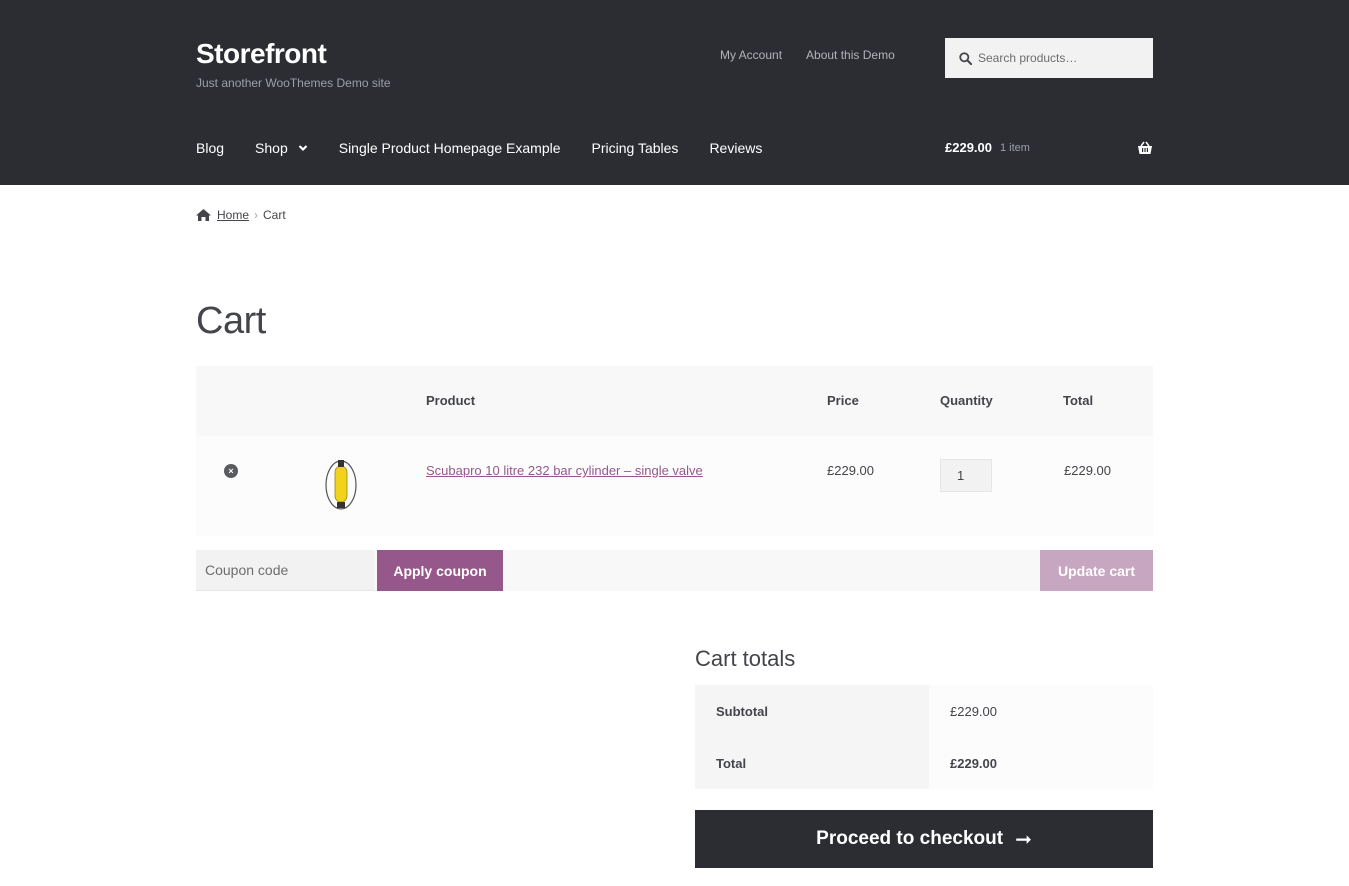  I want to click on nav-item-label: Reviews, so click(736, 148).